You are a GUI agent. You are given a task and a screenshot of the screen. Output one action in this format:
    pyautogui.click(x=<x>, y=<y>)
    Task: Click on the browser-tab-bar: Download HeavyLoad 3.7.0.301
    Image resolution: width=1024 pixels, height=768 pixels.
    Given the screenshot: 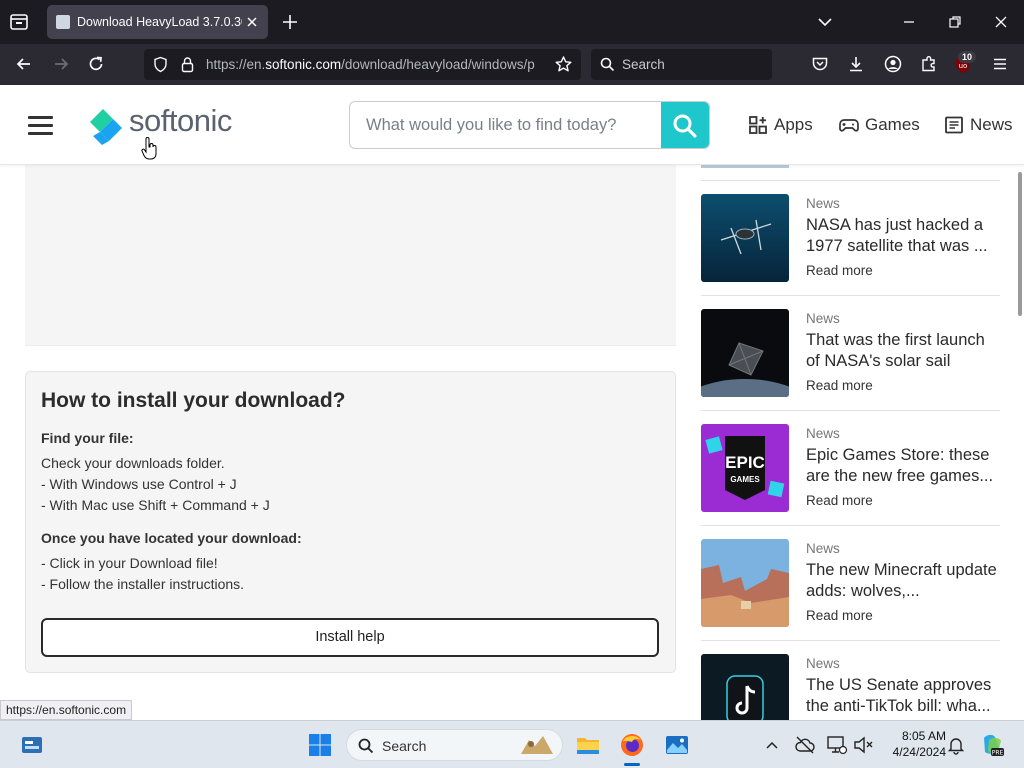 What is the action you would take?
    pyautogui.click(x=512, y=22)
    